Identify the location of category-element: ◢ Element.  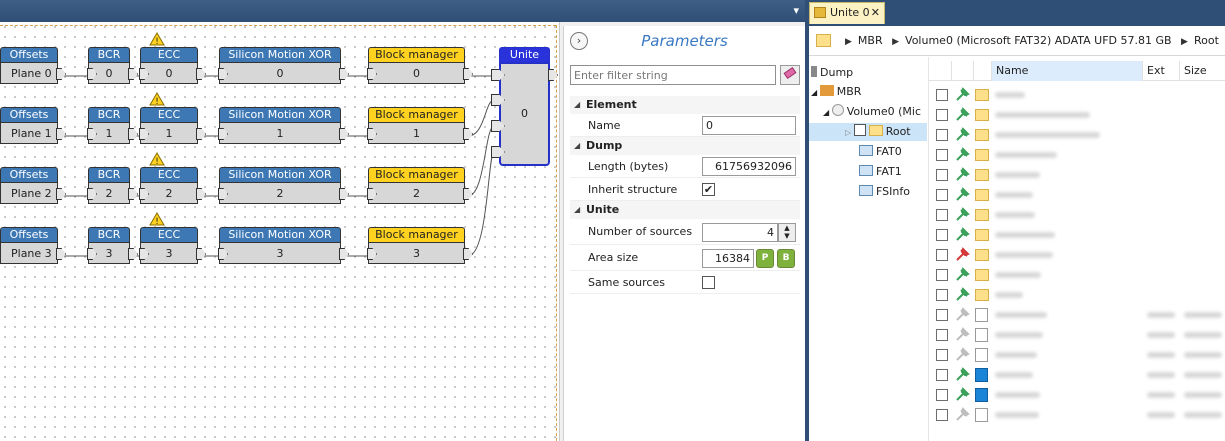
(685, 105).